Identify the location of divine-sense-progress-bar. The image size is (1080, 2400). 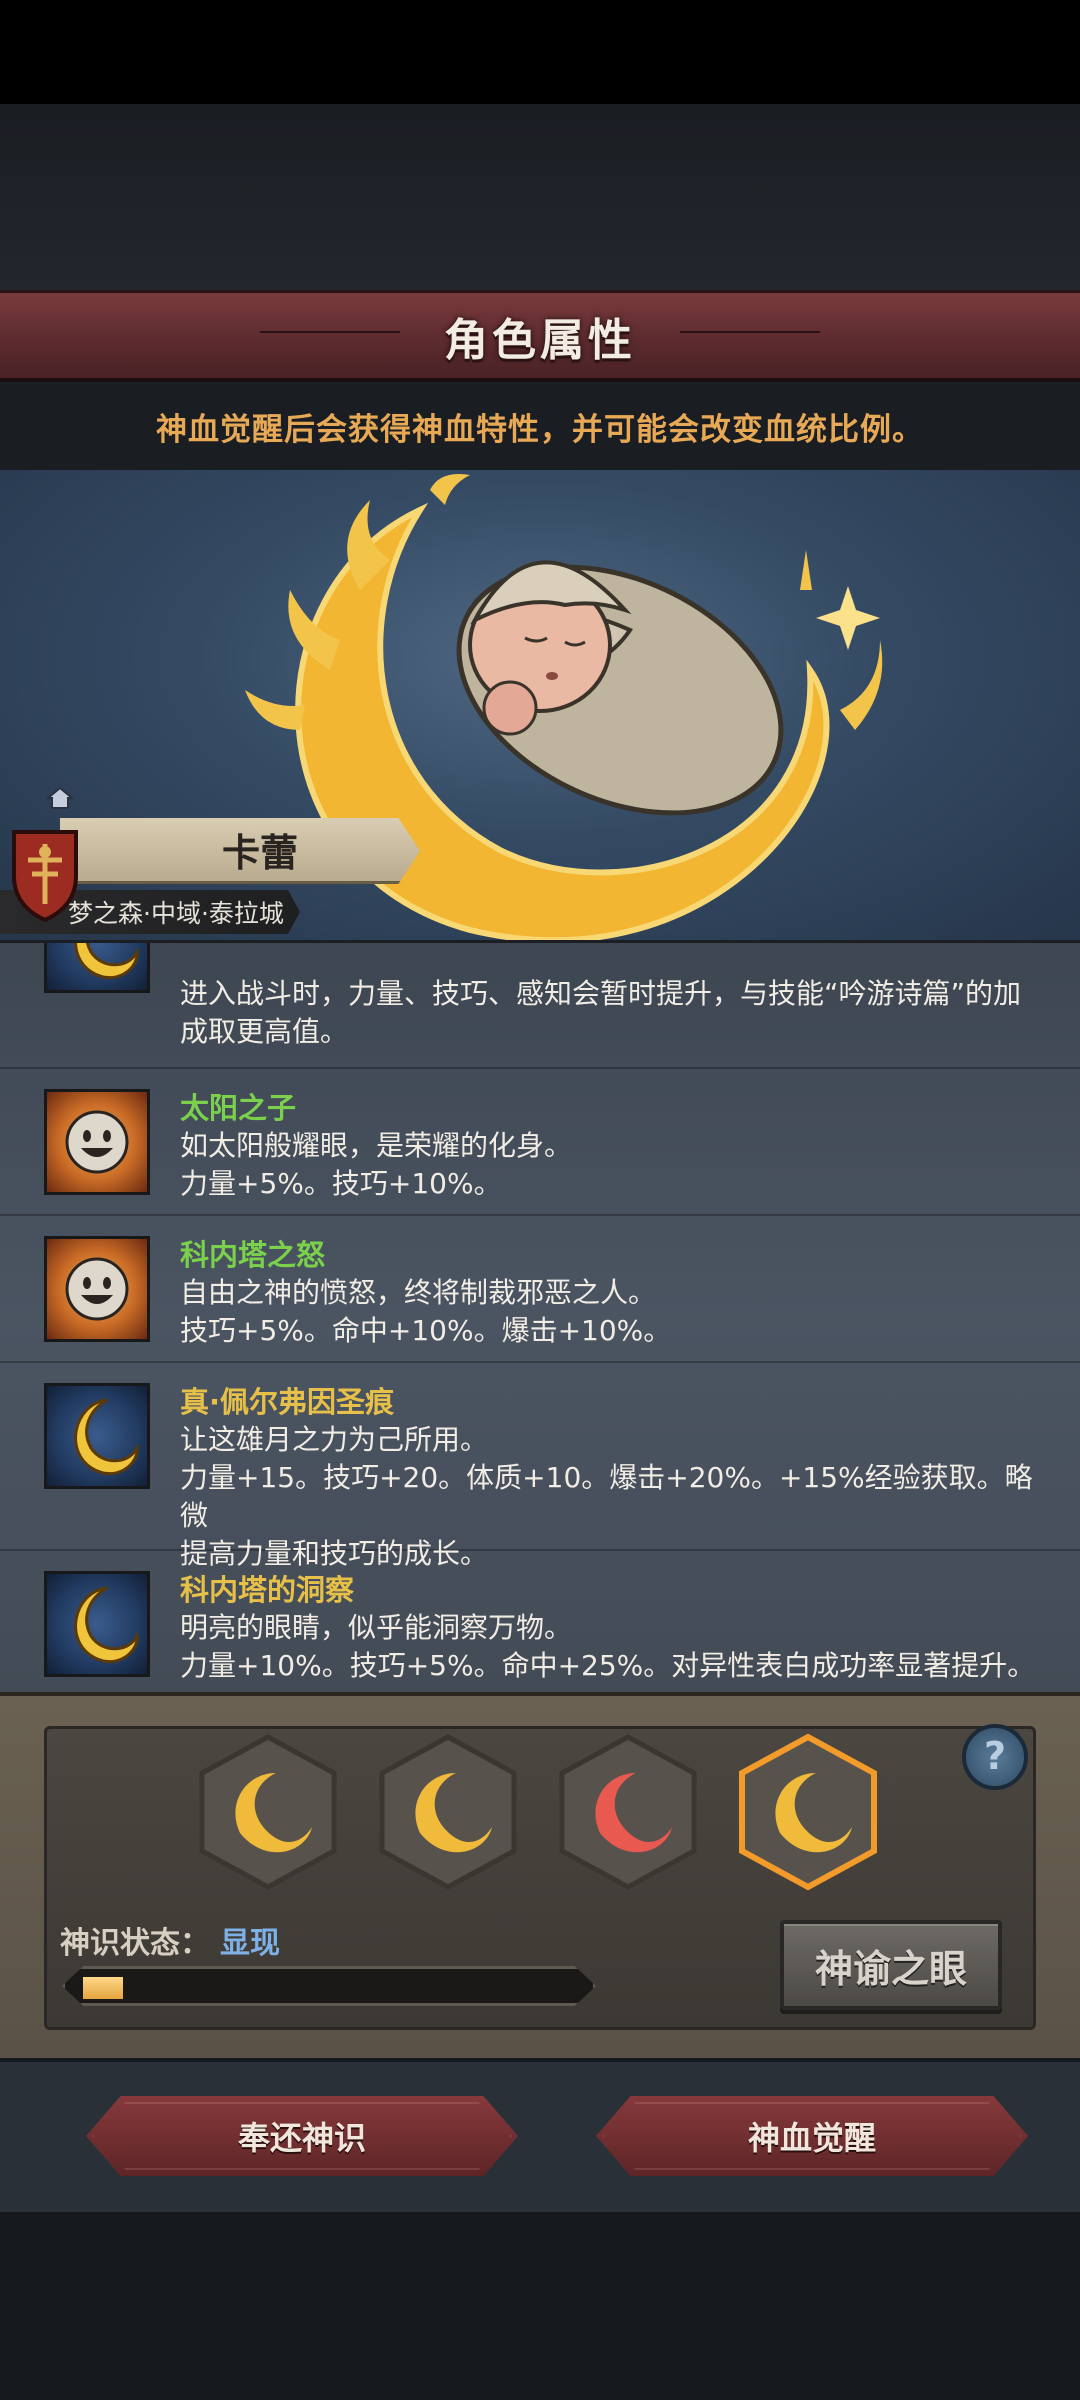
(329, 1986).